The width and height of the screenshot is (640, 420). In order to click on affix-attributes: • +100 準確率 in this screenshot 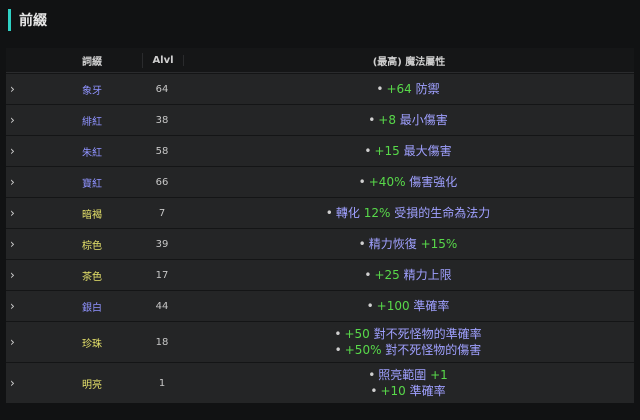, I will do `click(408, 306)`.